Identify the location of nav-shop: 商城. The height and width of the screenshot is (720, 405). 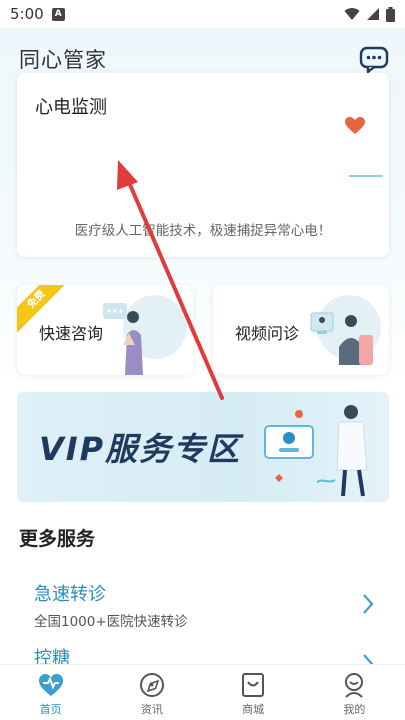
(253, 692).